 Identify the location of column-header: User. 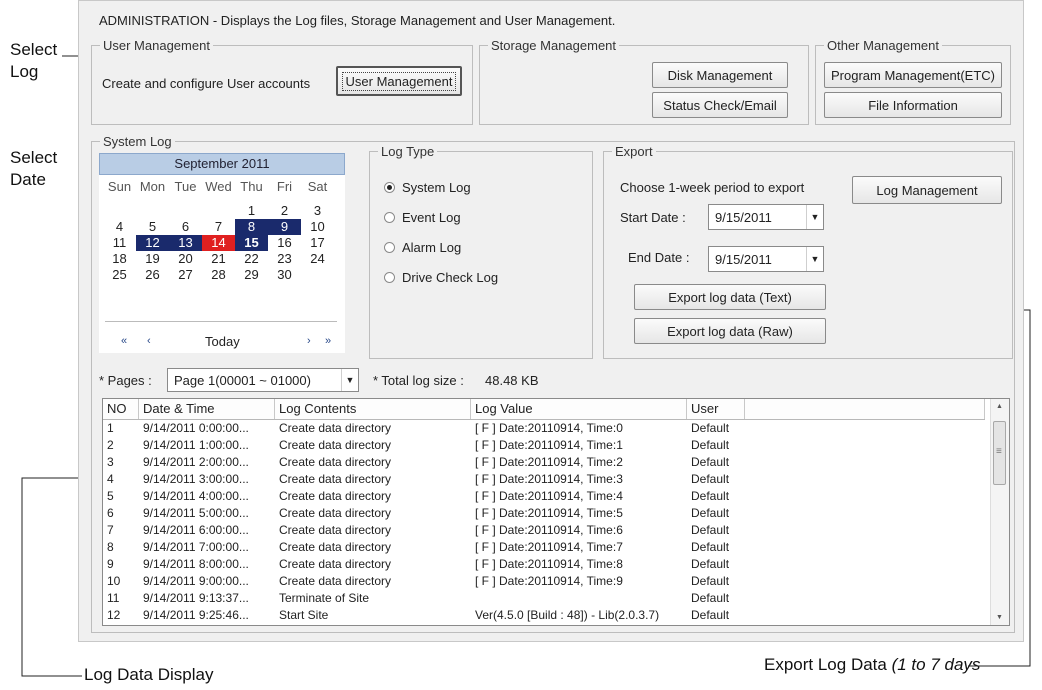
(716, 409).